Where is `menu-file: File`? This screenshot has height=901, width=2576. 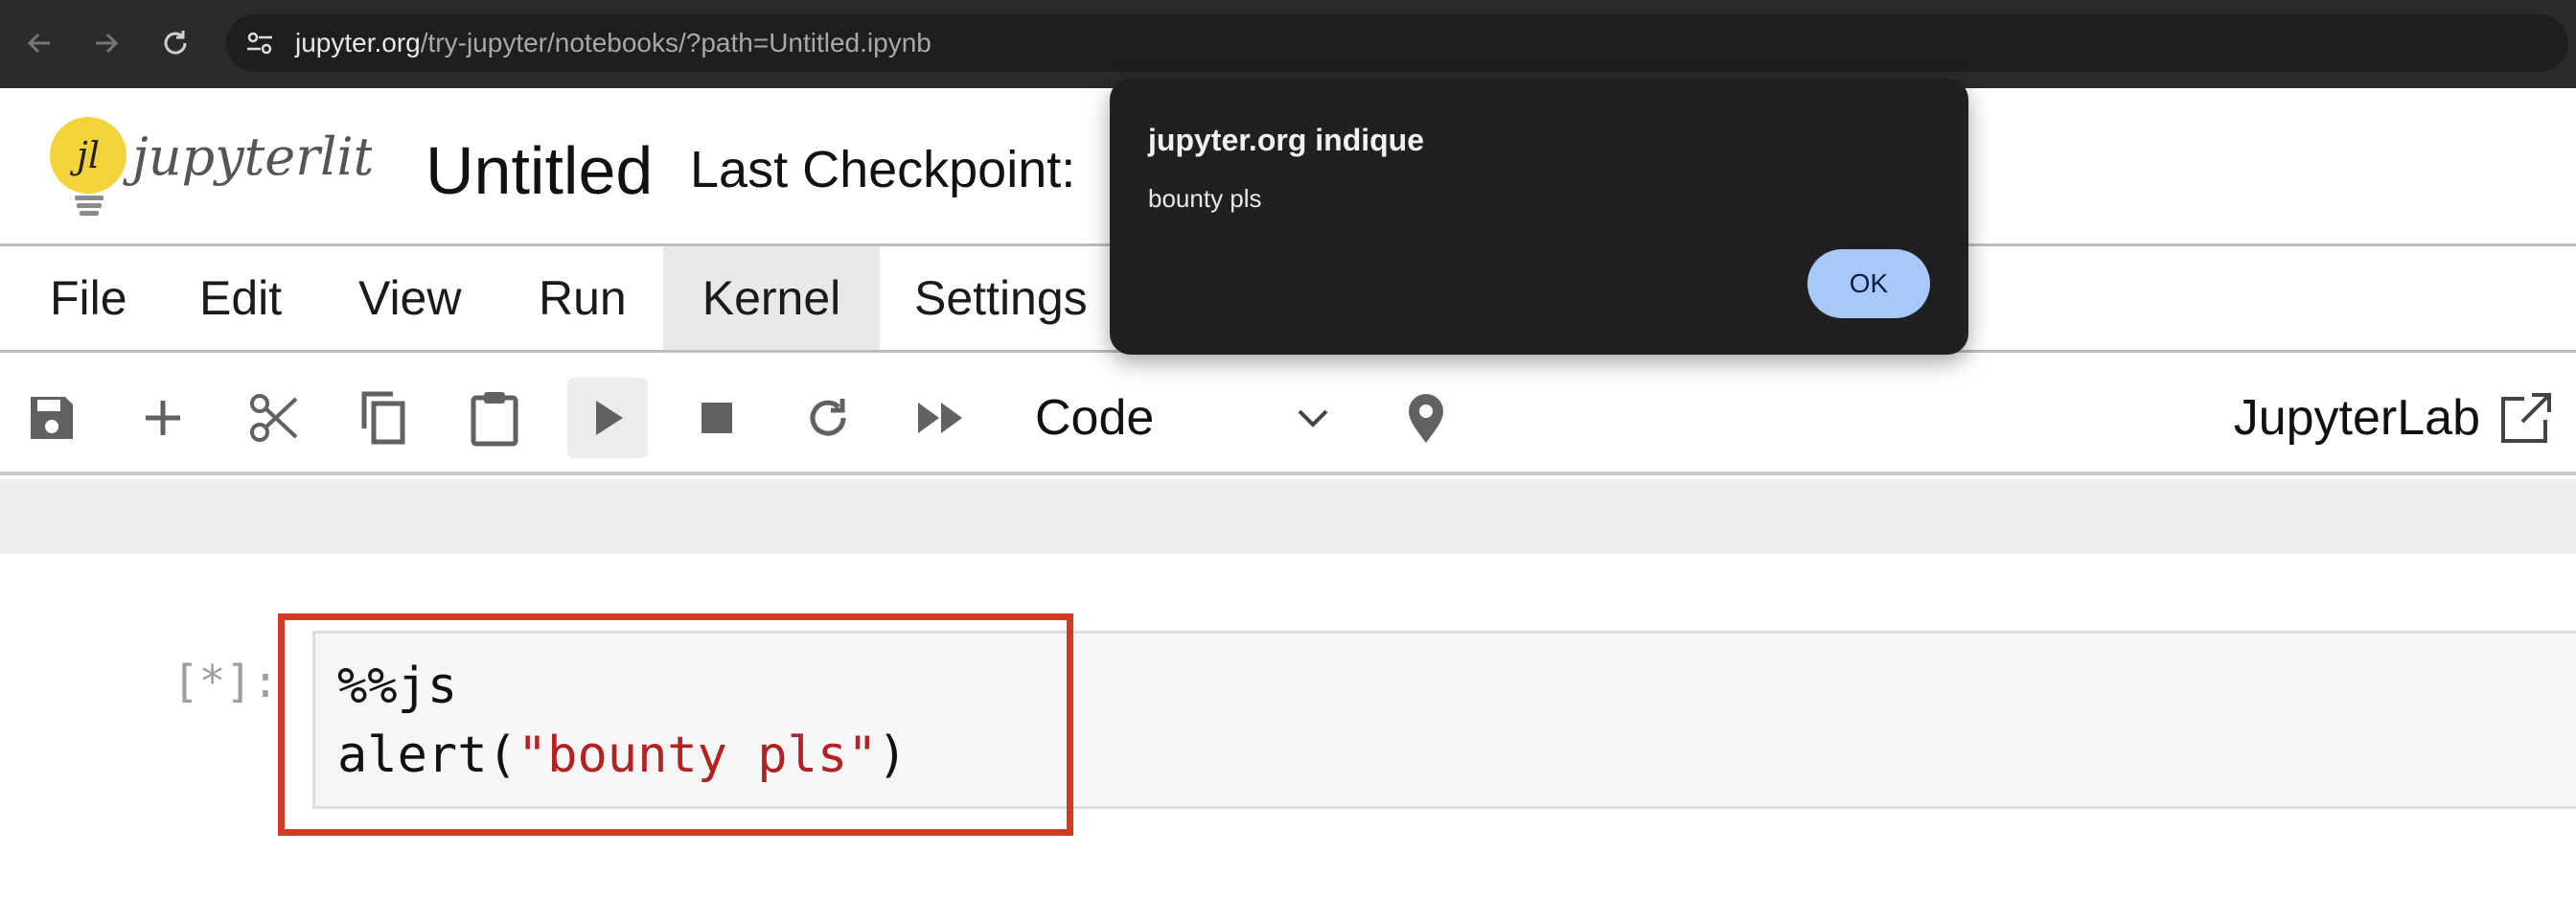
menu-file: File is located at coordinates (89, 298).